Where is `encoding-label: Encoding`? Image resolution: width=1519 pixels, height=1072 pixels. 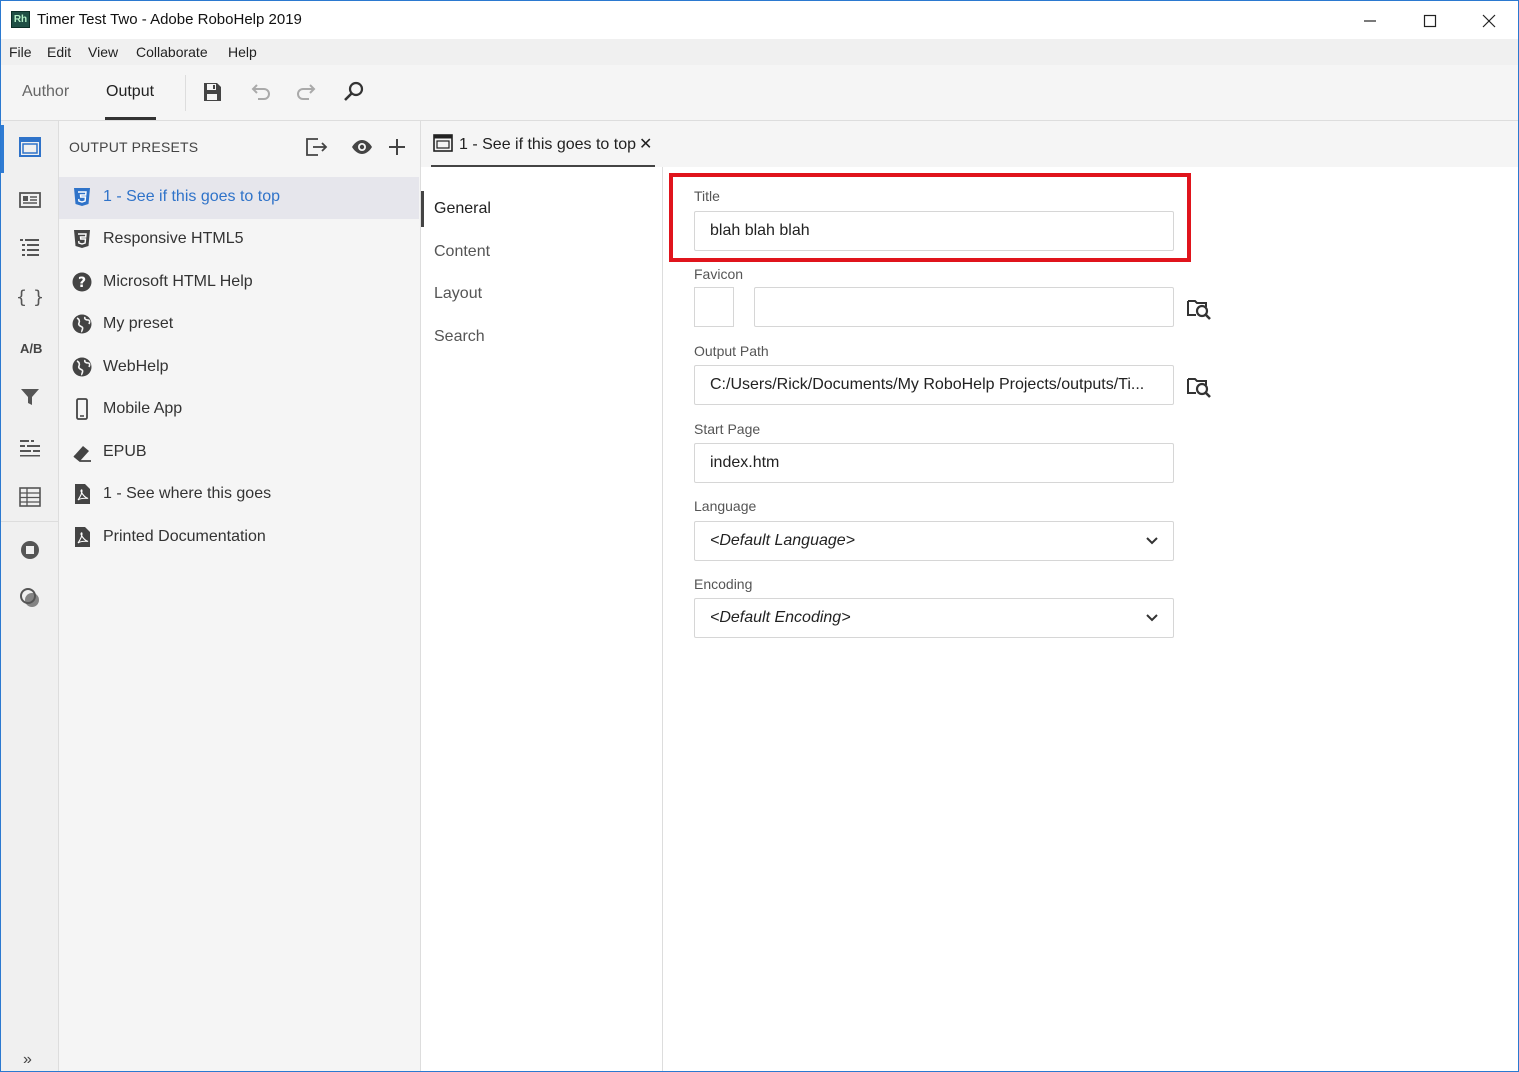 encoding-label: Encoding is located at coordinates (723, 584).